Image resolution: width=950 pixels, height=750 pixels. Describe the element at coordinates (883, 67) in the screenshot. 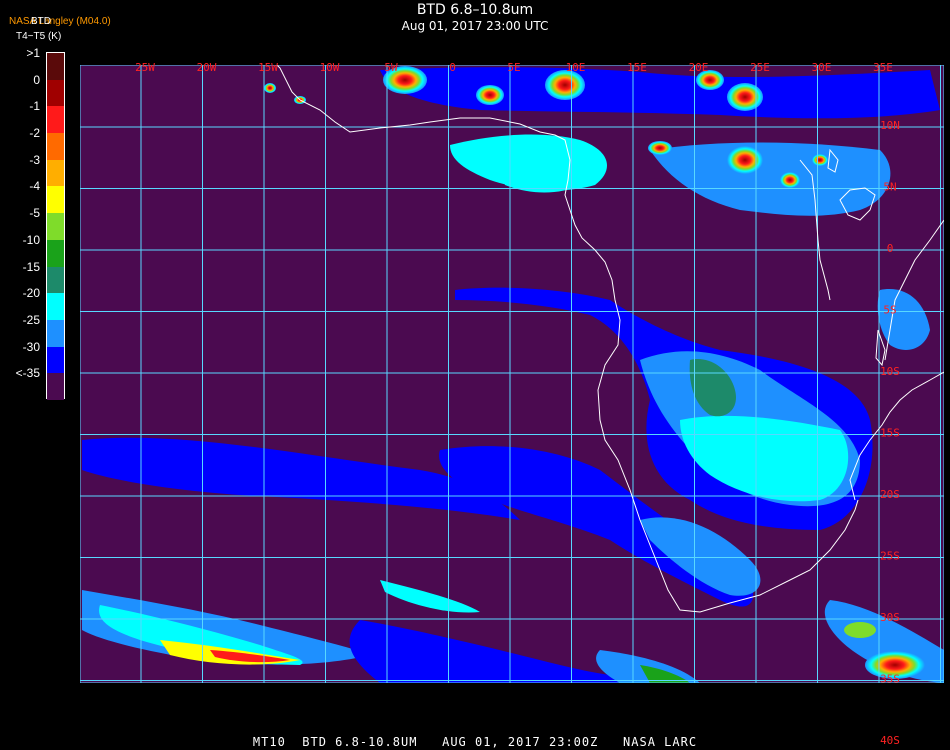

I see `longitude-label: 35E` at that location.